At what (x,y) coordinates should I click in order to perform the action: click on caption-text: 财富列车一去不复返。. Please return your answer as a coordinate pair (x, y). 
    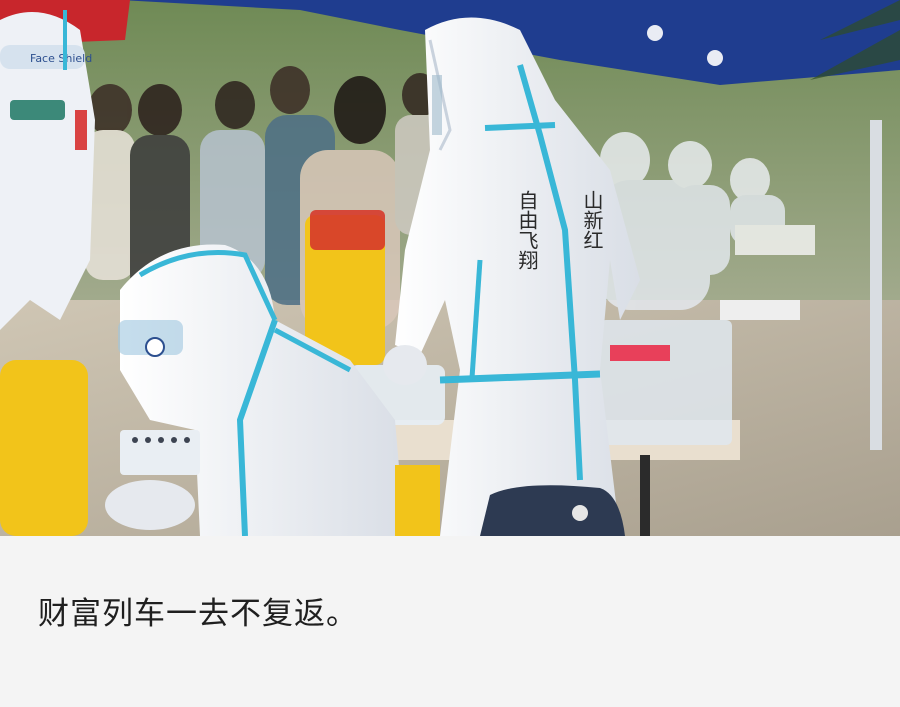
    Looking at the image, I should click on (198, 614).